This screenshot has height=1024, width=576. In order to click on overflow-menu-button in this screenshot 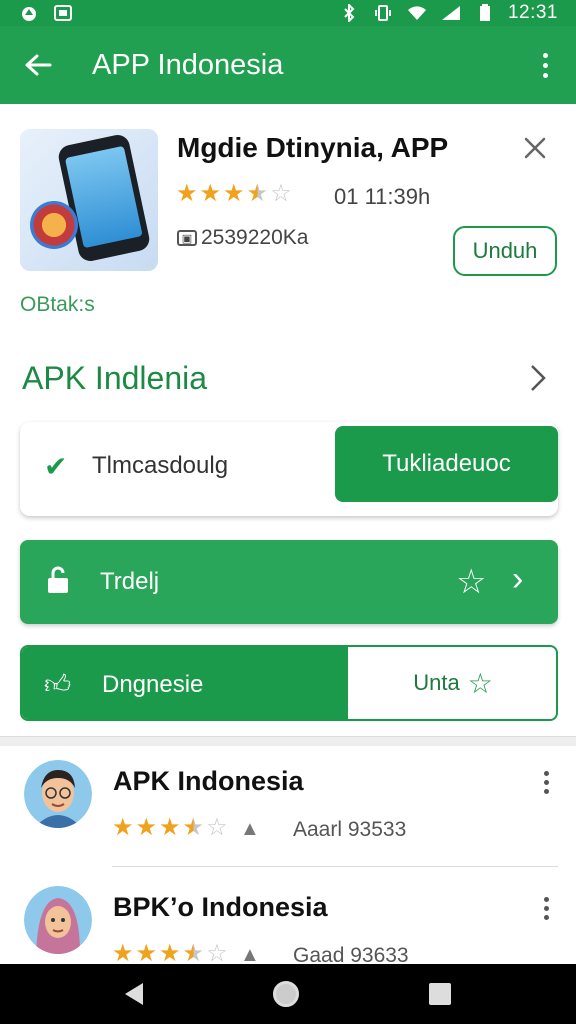, I will do `click(545, 65)`.